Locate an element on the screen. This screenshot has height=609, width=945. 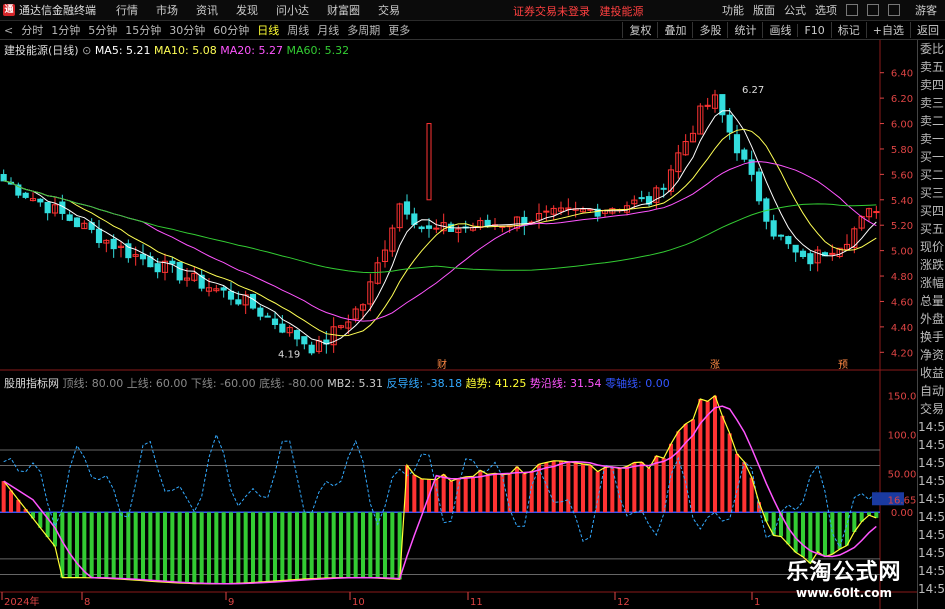
back-arrow-icon: < is located at coordinates (8, 30).